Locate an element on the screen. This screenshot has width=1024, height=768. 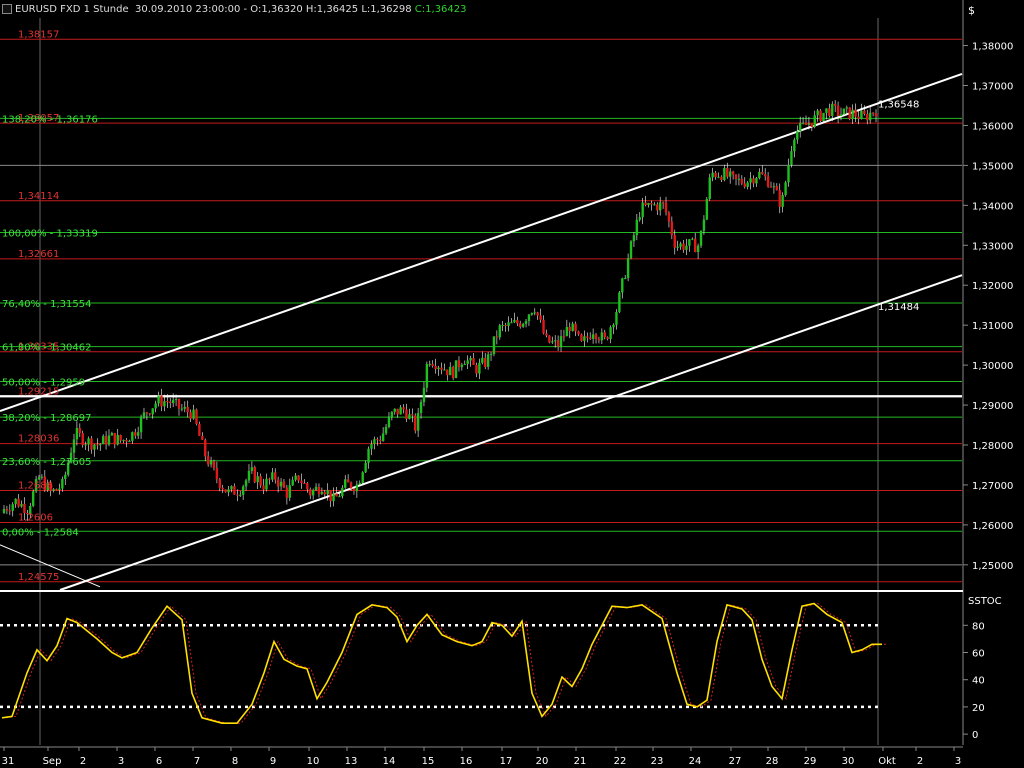
x-tick-label: 13 is located at coordinates (351, 761).